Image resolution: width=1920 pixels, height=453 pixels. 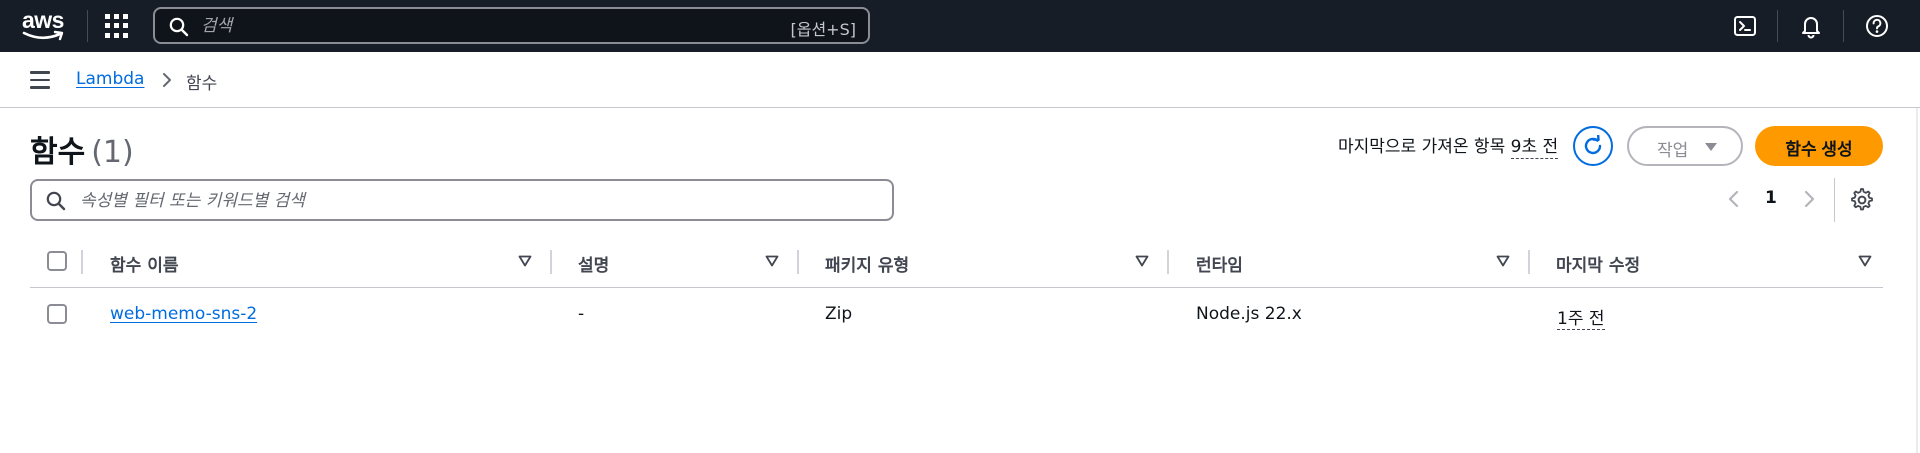 I want to click on create-function-button: 함수 생성, so click(x=1819, y=146).